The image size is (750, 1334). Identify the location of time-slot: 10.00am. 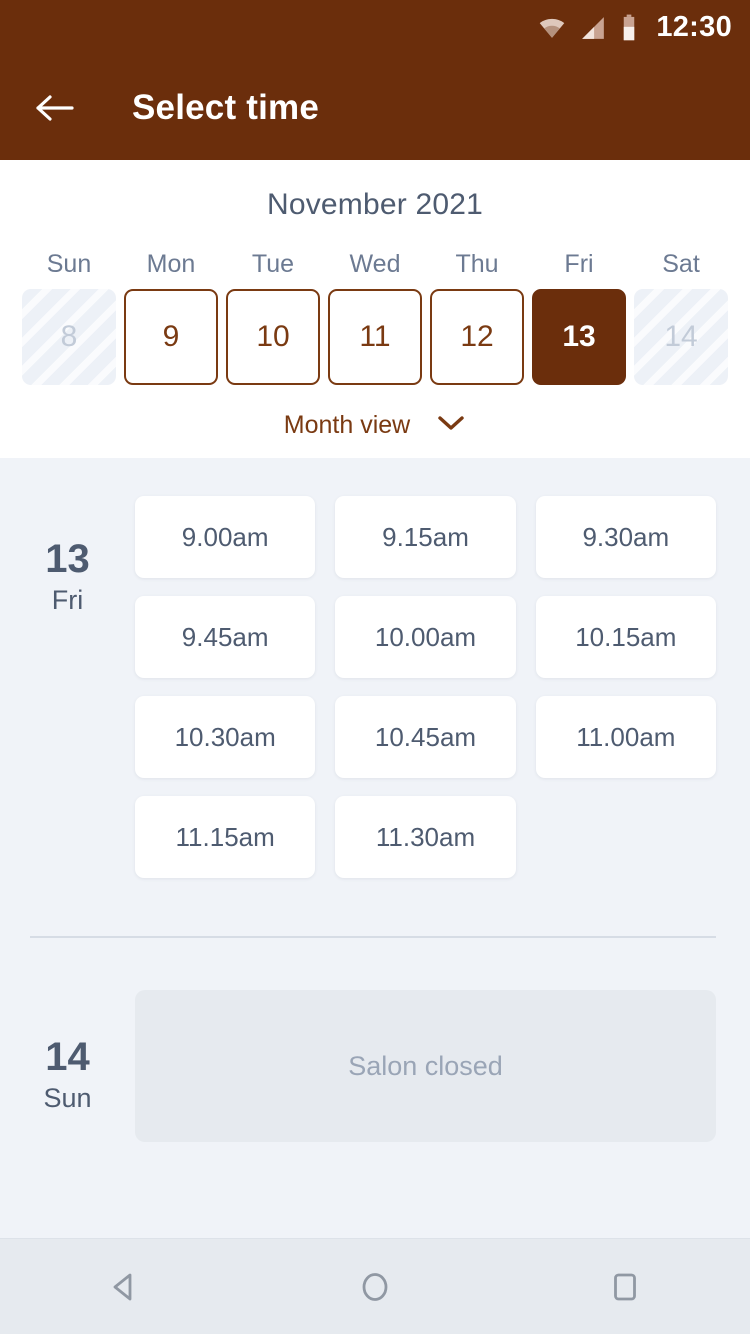
(425, 637).